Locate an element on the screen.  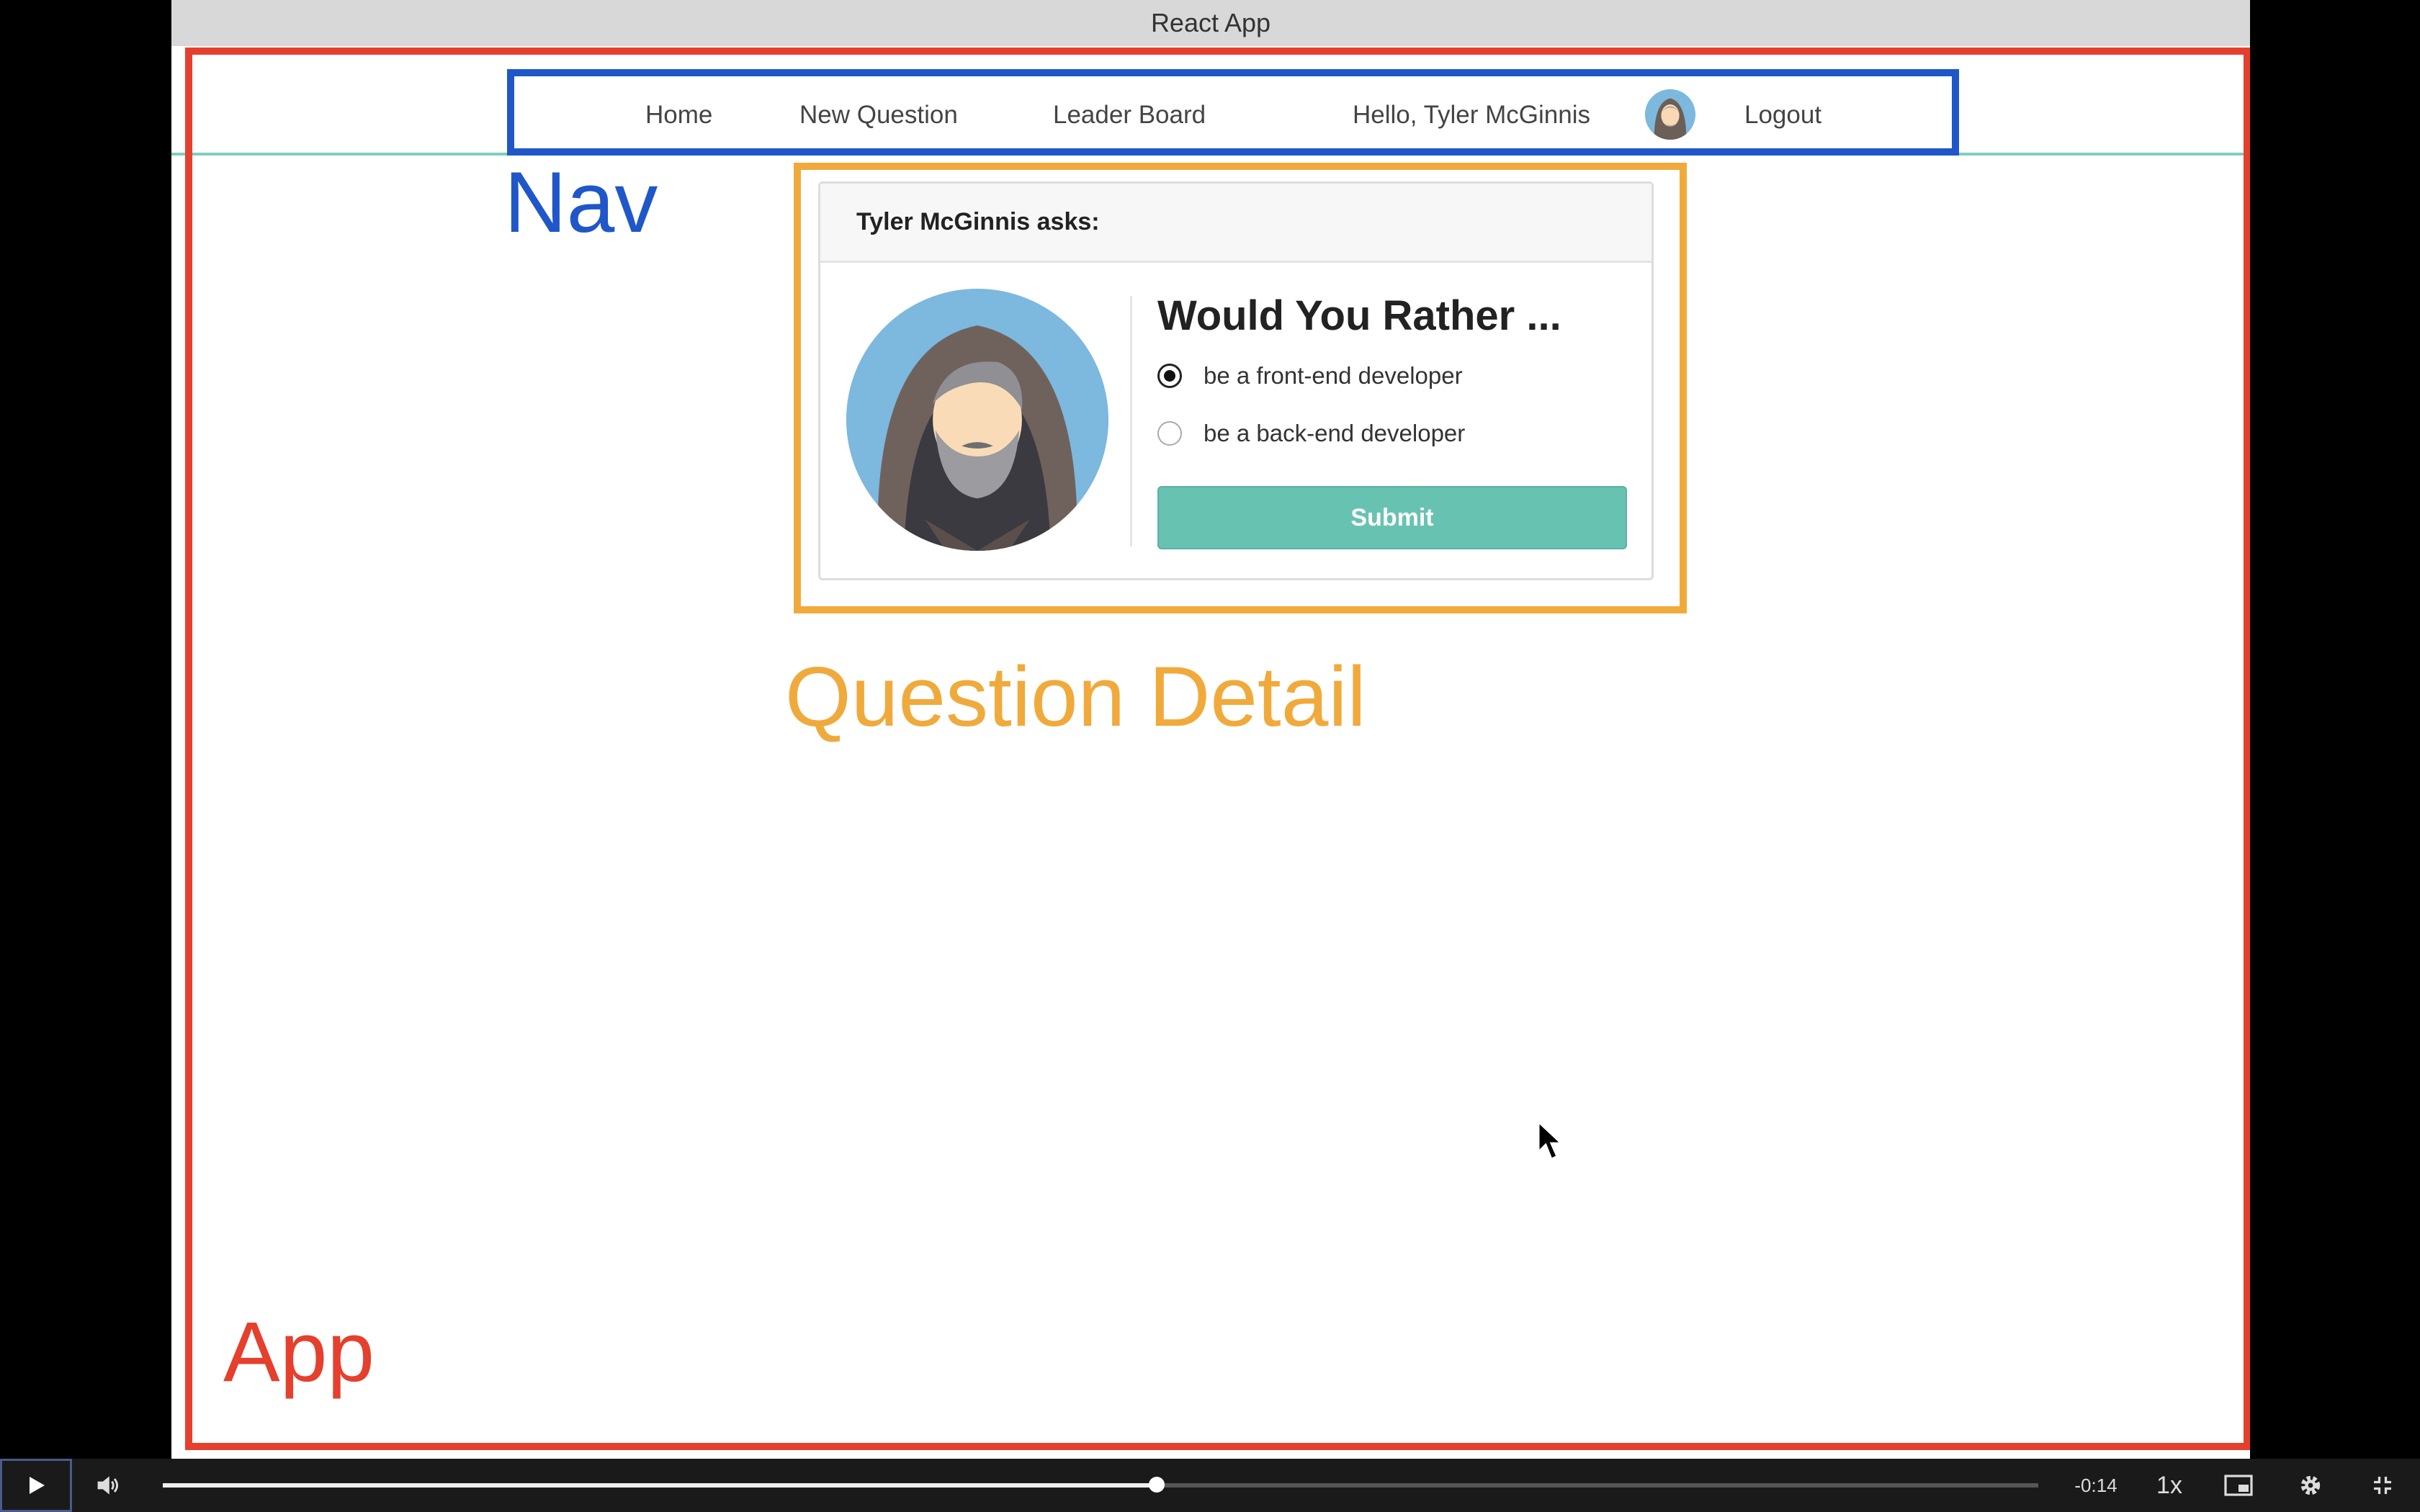
settings-button is located at coordinates (2310, 1485).